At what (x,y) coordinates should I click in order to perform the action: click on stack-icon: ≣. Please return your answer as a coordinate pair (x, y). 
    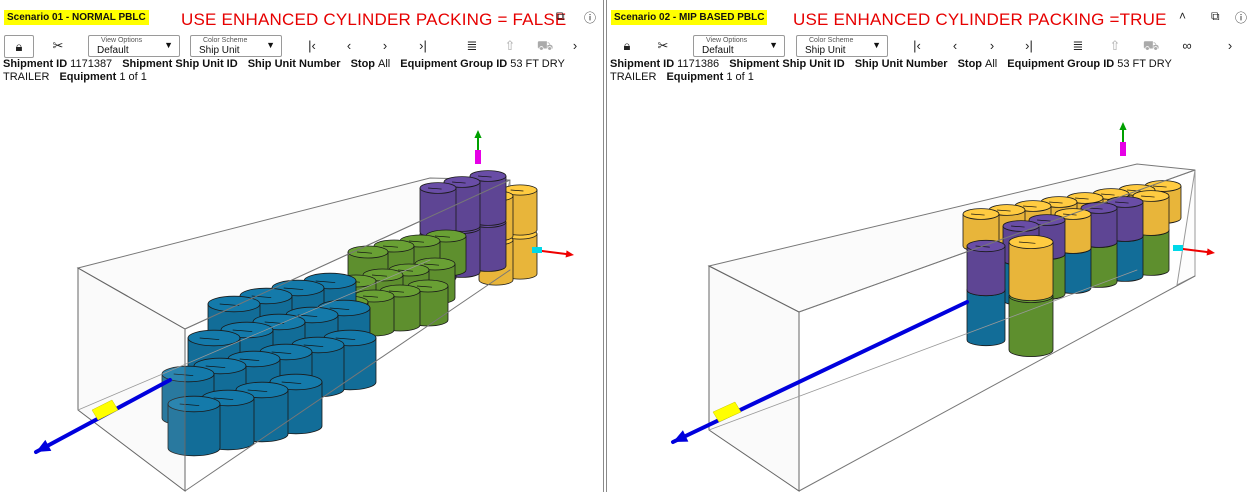
    Looking at the image, I should click on (472, 45).